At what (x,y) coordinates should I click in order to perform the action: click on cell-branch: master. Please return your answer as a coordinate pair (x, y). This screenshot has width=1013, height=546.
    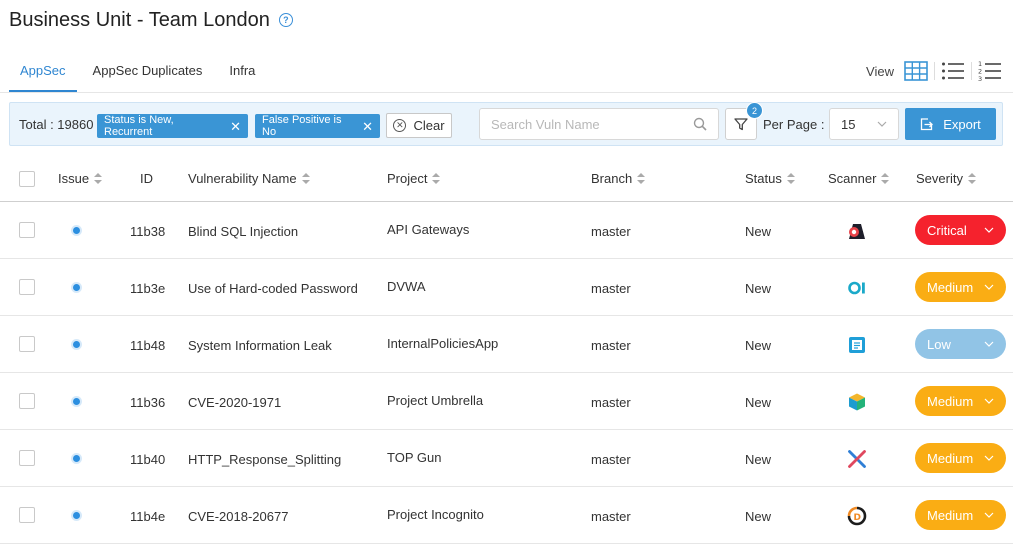
    Looking at the image, I should click on (611, 459).